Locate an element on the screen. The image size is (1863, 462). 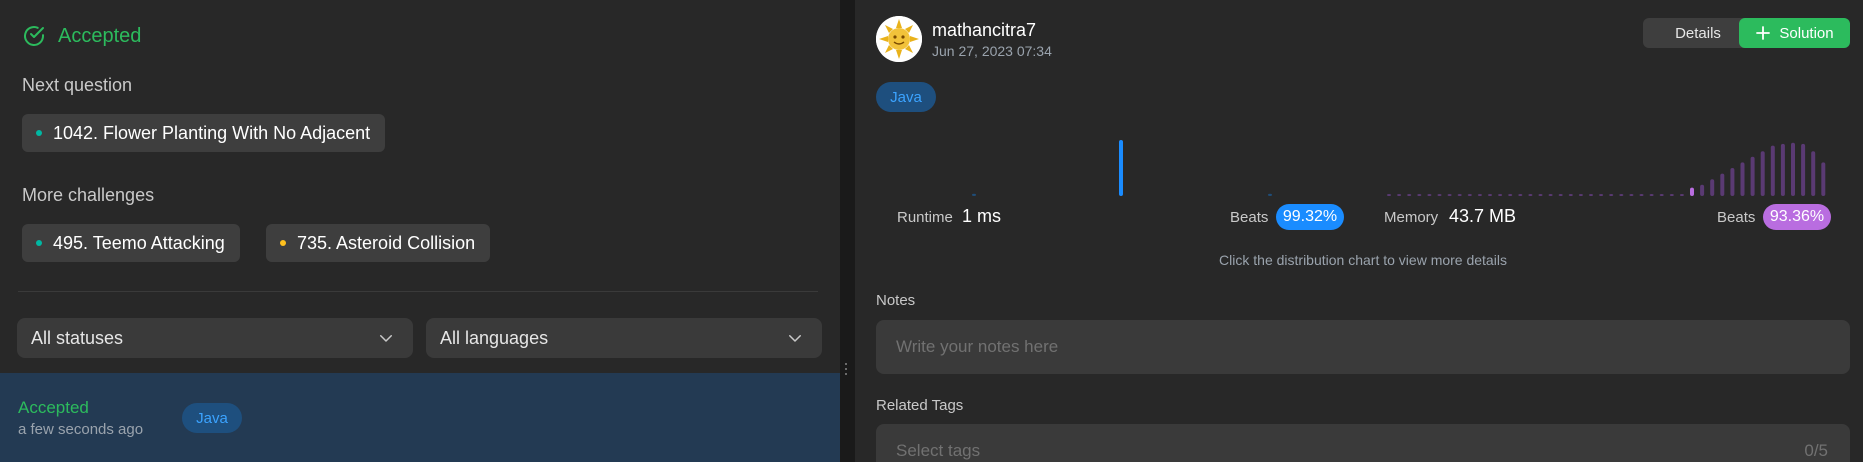
notes-label: Notes is located at coordinates (896, 300).